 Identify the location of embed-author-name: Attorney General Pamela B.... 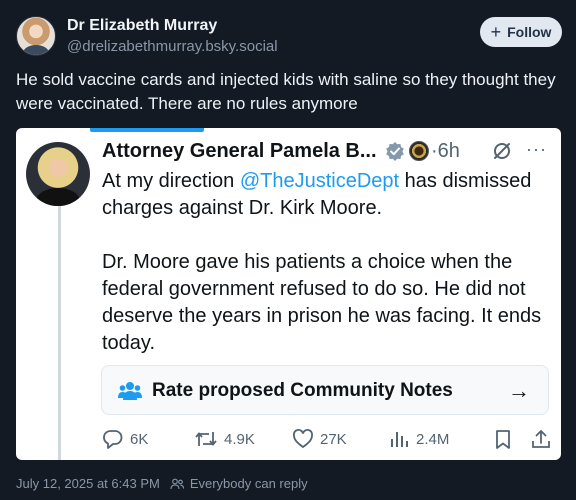
(239, 151).